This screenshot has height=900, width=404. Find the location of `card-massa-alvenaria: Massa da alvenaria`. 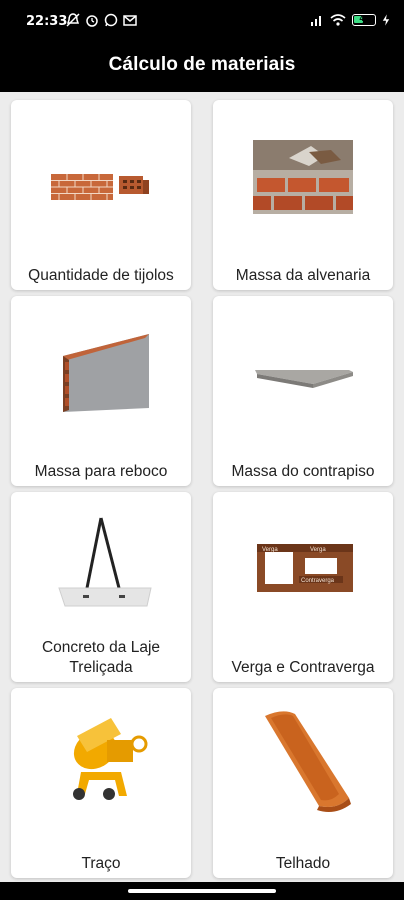

card-massa-alvenaria: Massa da alvenaria is located at coordinates (303, 195).